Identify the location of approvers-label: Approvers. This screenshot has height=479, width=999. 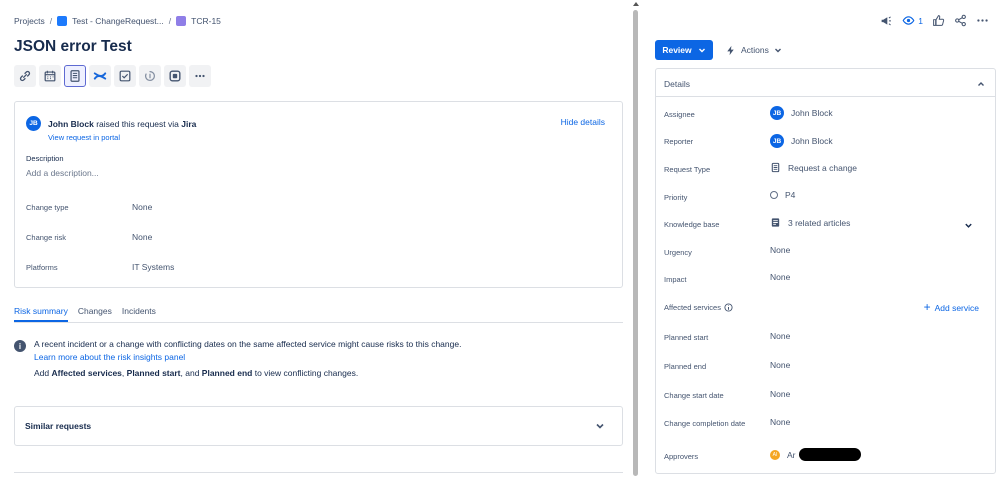
(681, 456).